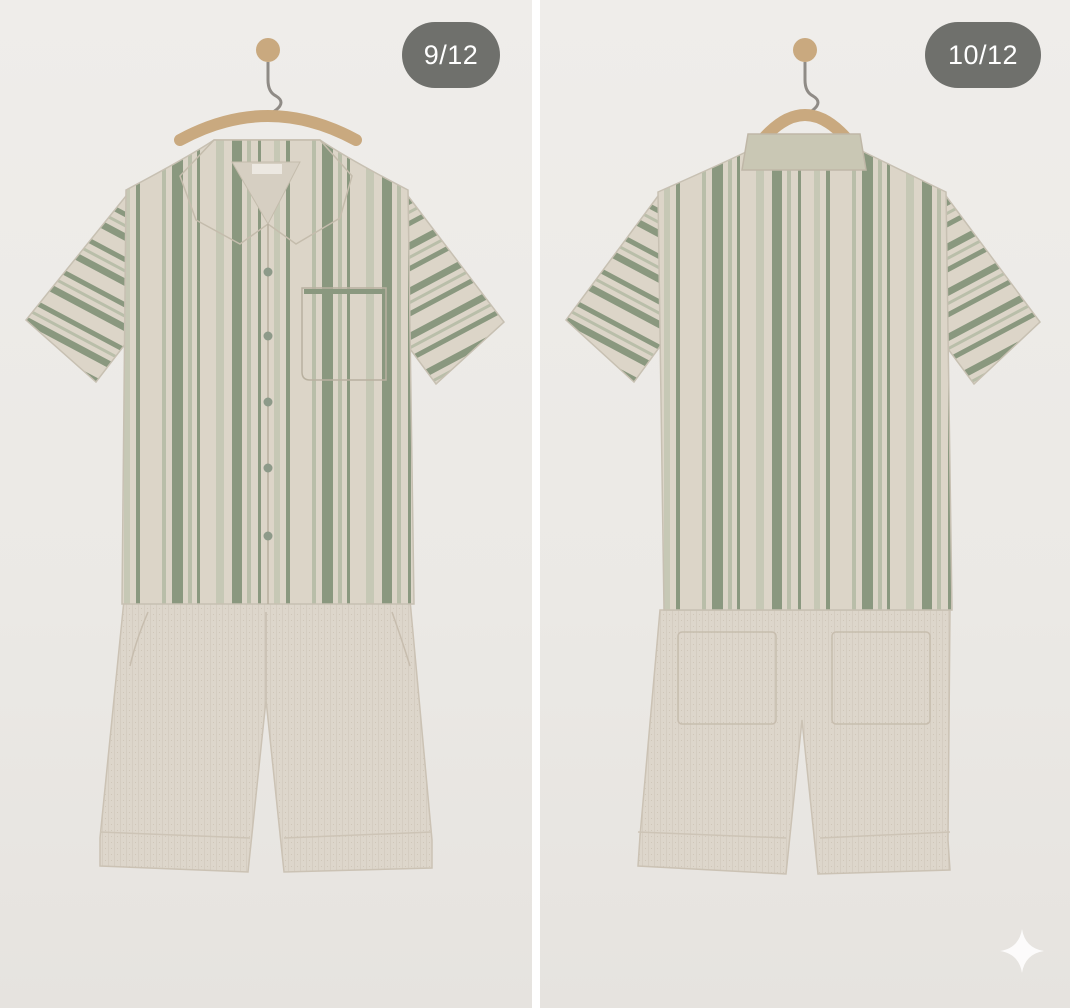 This screenshot has height=1008, width=1070. What do you see at coordinates (983, 55) in the screenshot?
I see `image-counter-badge: 10/12` at bounding box center [983, 55].